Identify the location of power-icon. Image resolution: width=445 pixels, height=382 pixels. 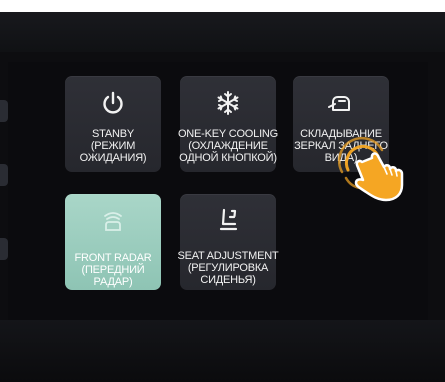
(113, 103).